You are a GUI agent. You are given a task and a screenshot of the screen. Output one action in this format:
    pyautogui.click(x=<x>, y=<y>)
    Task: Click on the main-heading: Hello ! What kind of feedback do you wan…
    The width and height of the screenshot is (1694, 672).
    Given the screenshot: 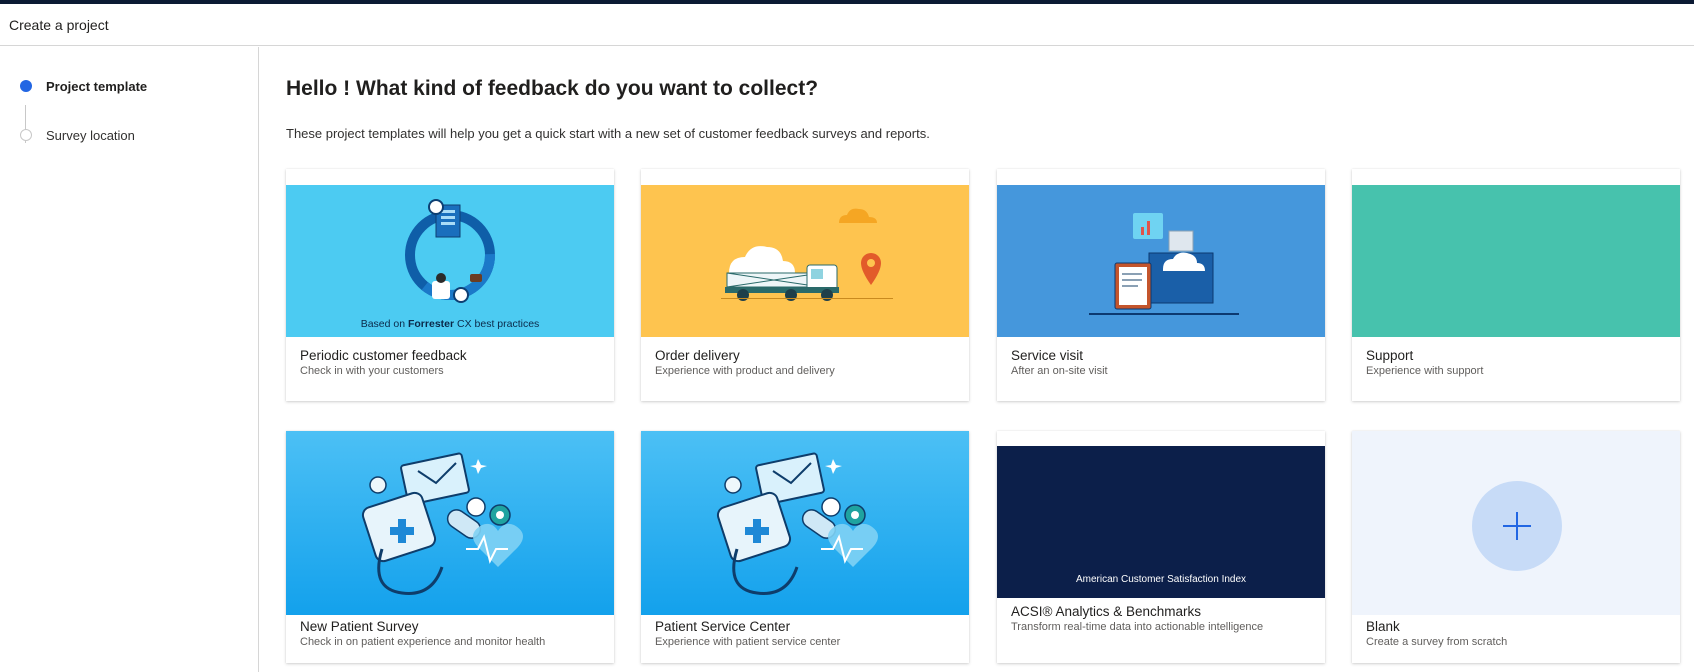 What is the action you would take?
    pyautogui.click(x=552, y=88)
    